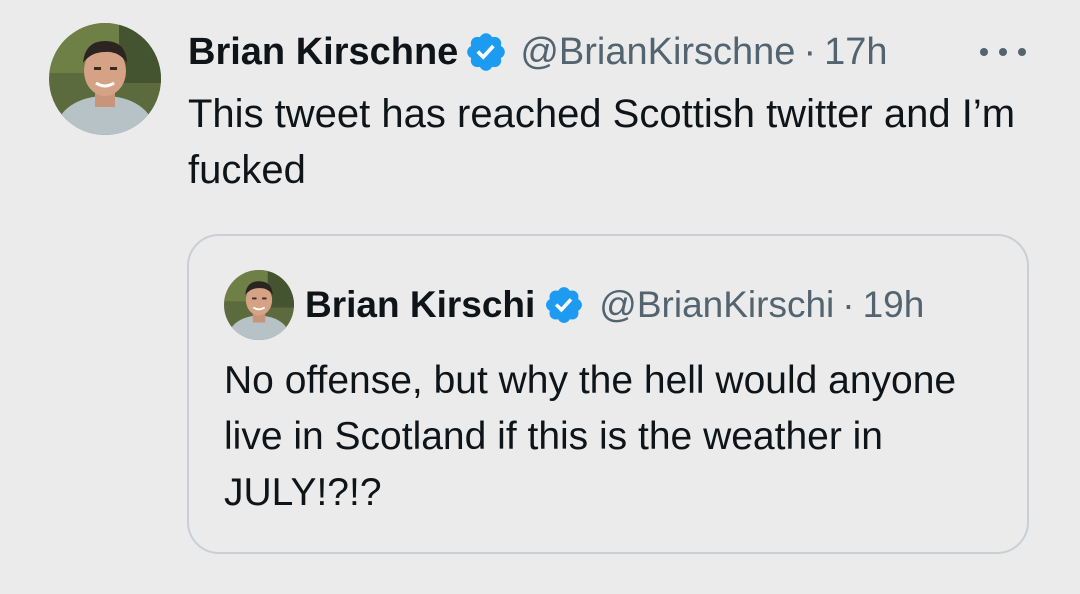  I want to click on quoted-author-avatar, so click(259, 305).